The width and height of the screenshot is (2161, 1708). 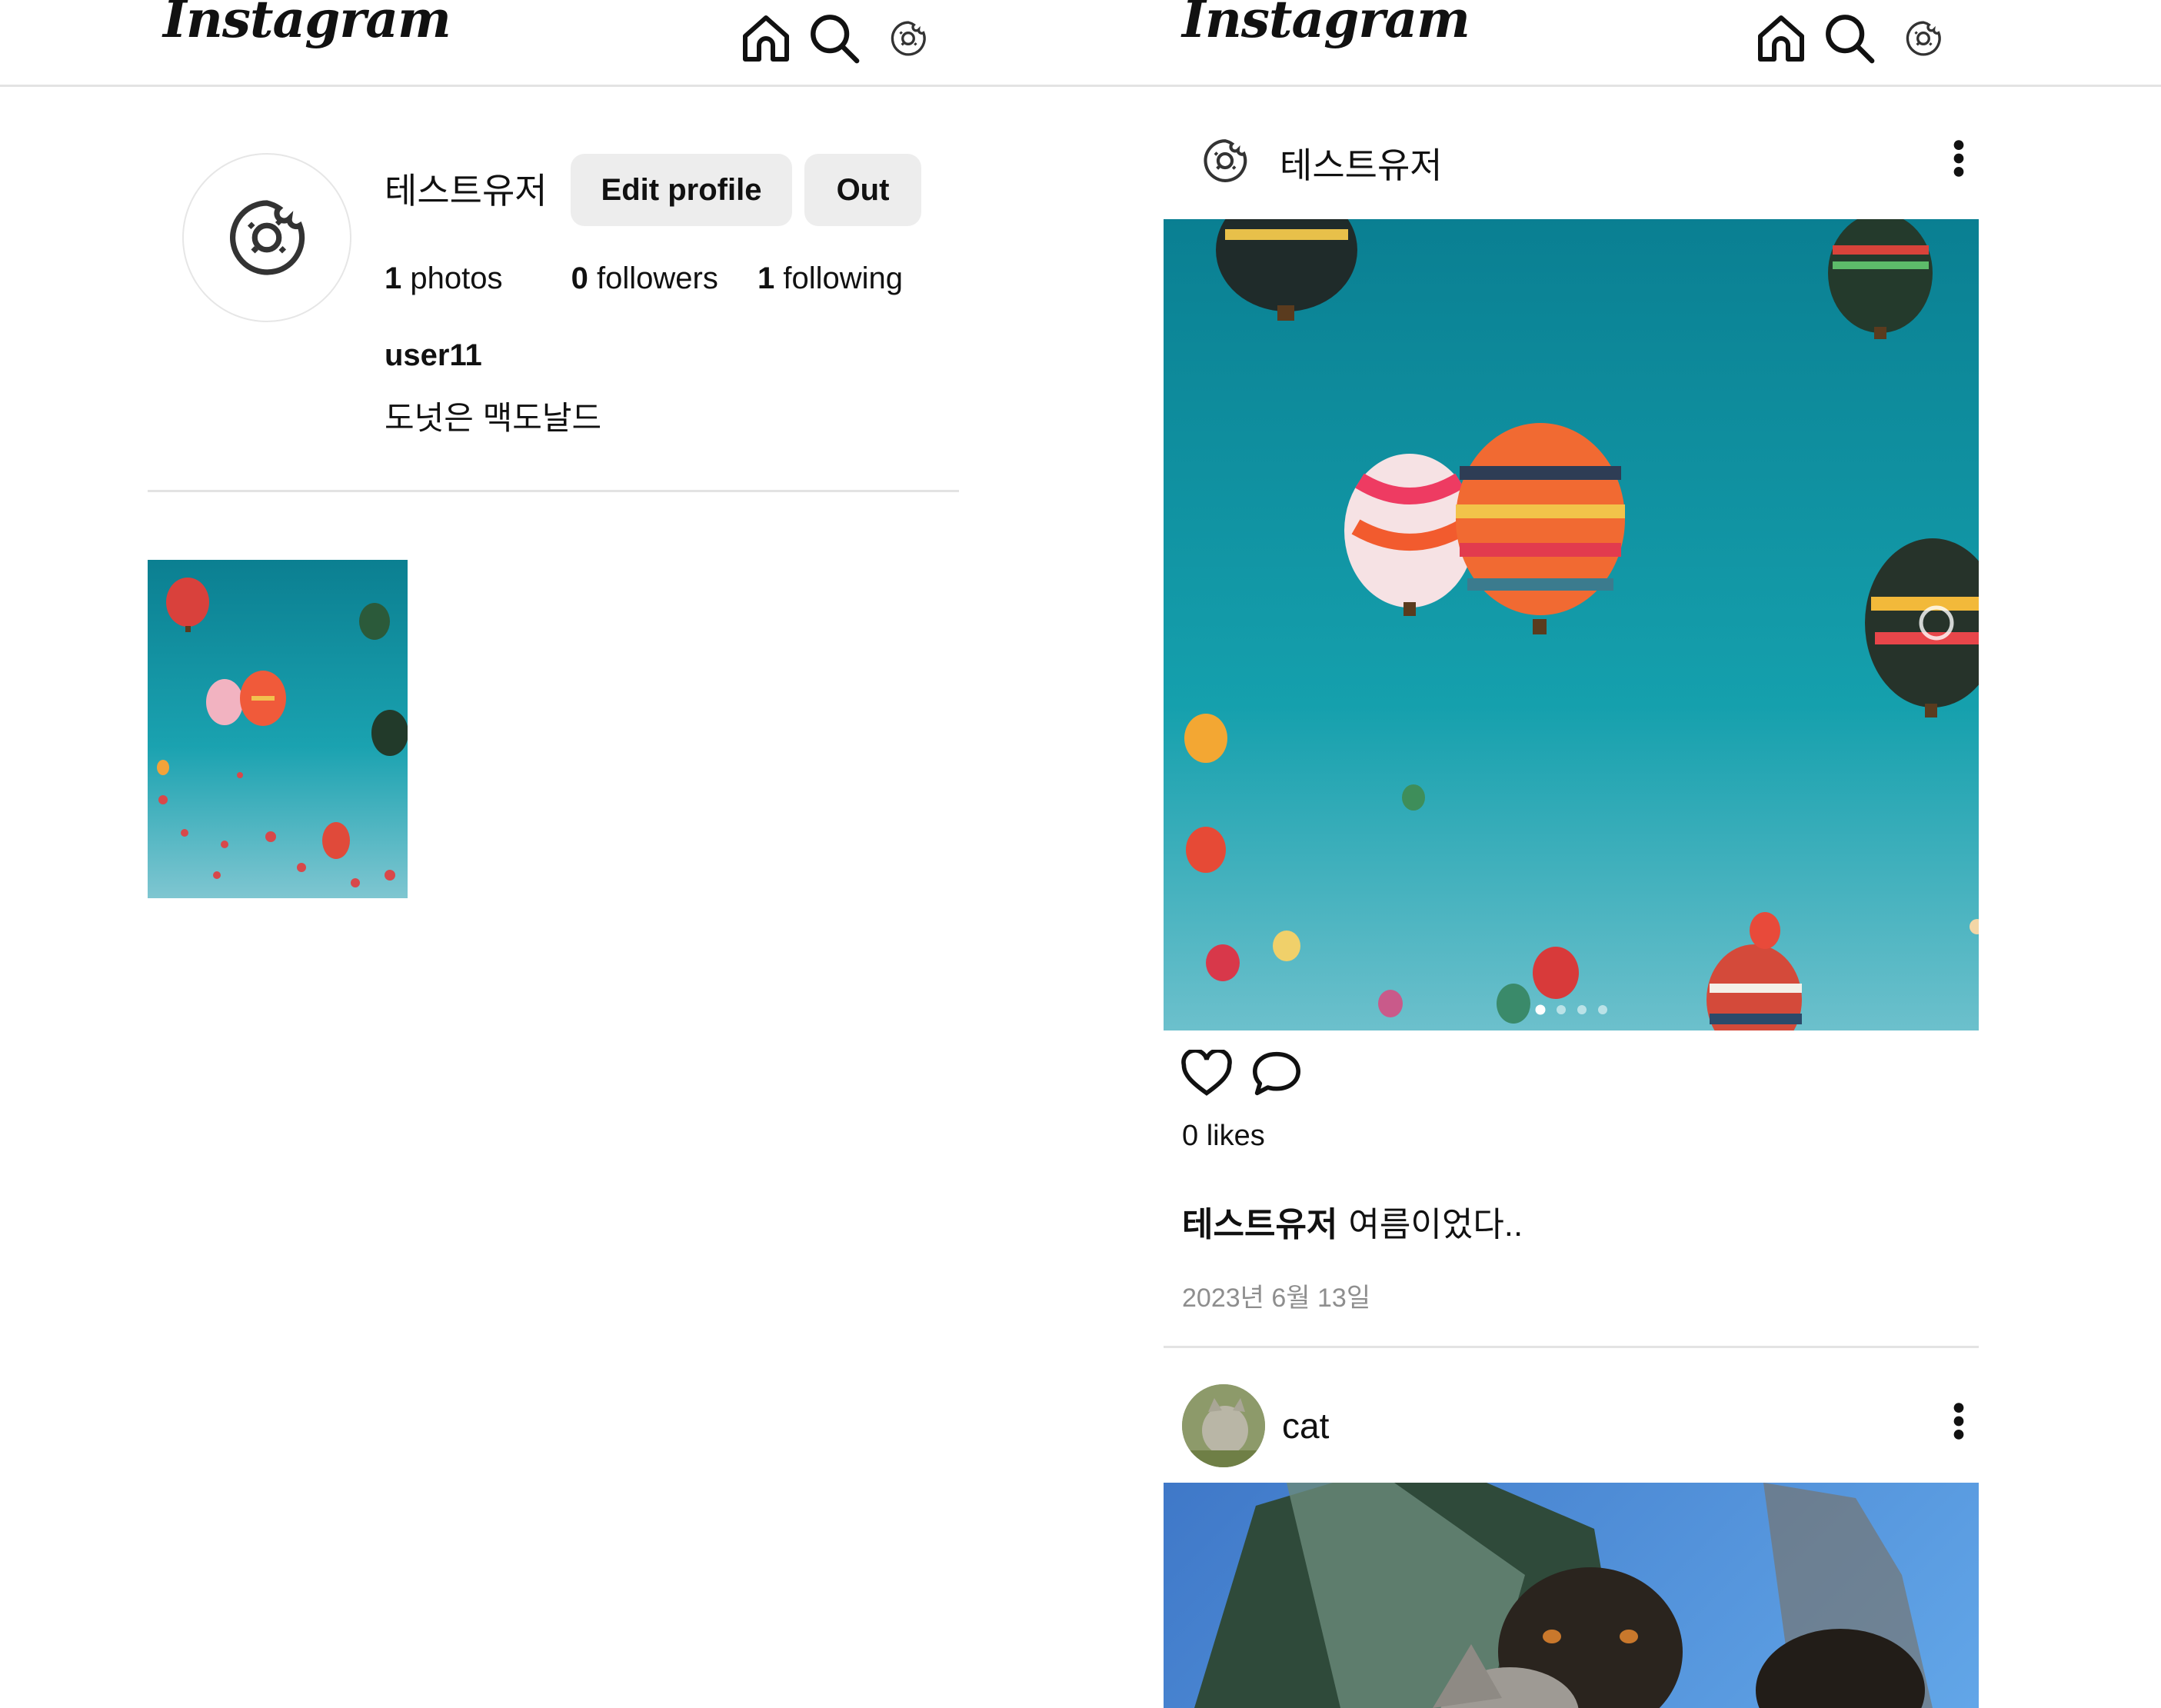 I want to click on post-caption: 테스트유저 여름이었다.., so click(x=1352, y=1221).